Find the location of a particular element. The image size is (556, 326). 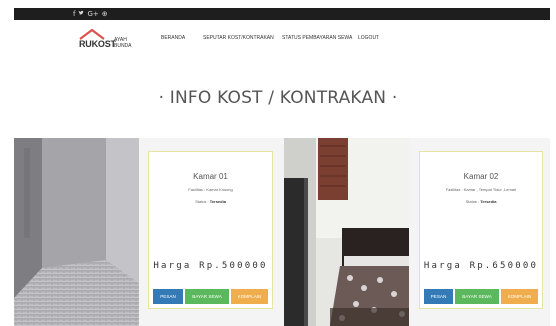

room-01-photo is located at coordinates (76, 232).